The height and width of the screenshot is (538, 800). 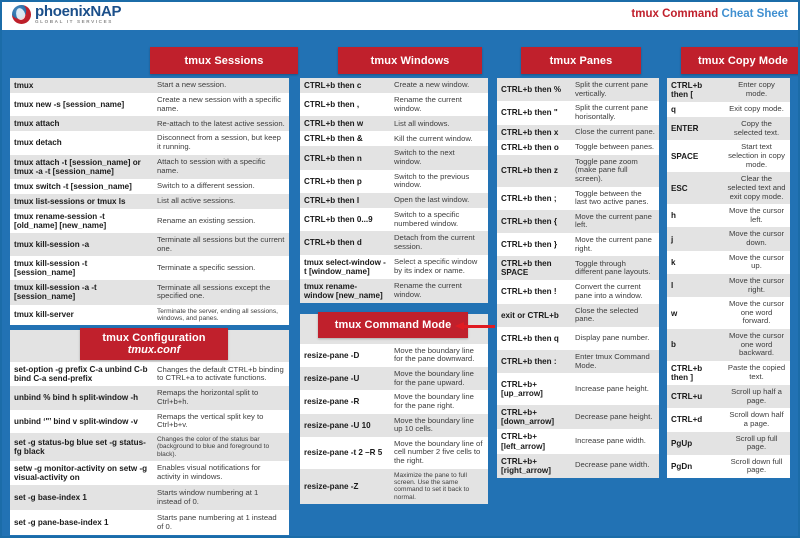 What do you see at coordinates (332, 355) in the screenshot?
I see `row-key: resize-pane -D` at bounding box center [332, 355].